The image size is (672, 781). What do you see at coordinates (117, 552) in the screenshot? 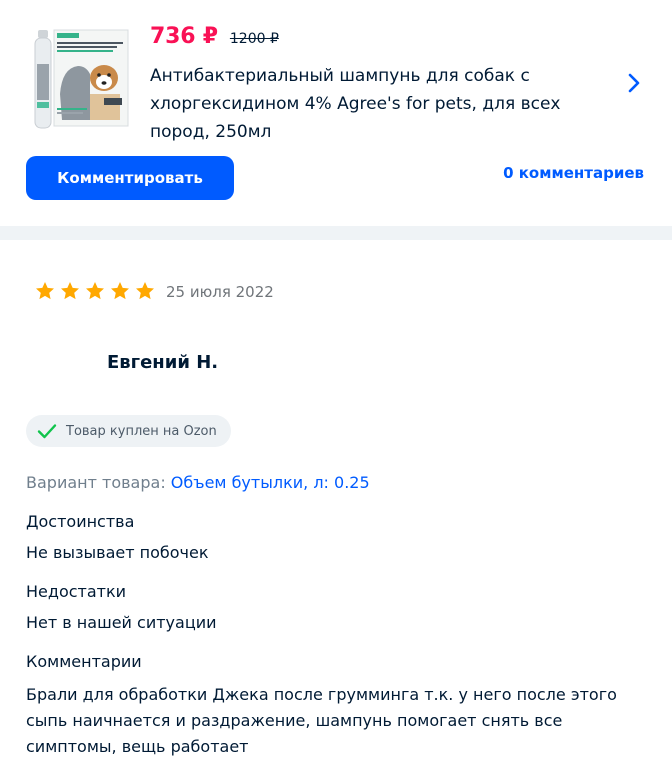
I see `pros-text: Не вызывает побочек` at bounding box center [117, 552].